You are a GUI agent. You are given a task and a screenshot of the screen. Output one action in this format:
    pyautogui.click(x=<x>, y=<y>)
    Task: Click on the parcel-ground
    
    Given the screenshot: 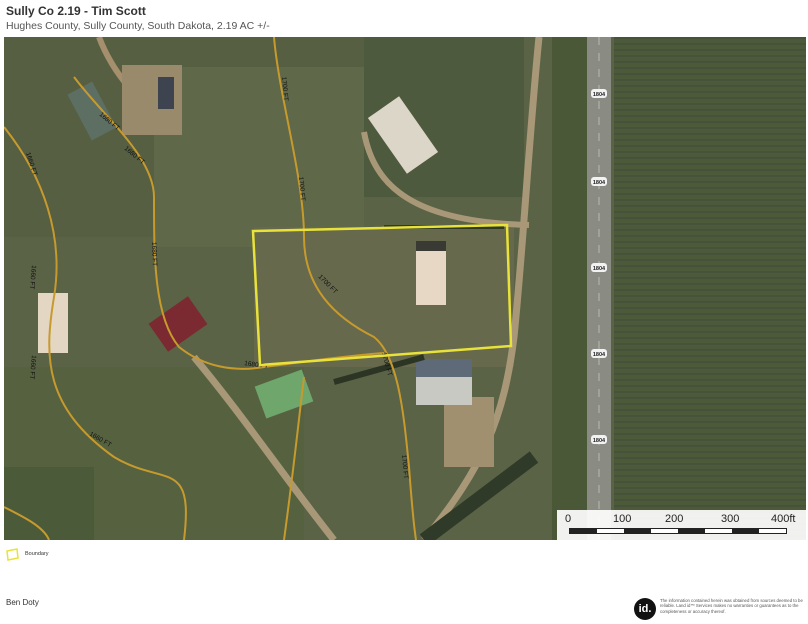 What is the action you would take?
    pyautogui.click(x=384, y=297)
    